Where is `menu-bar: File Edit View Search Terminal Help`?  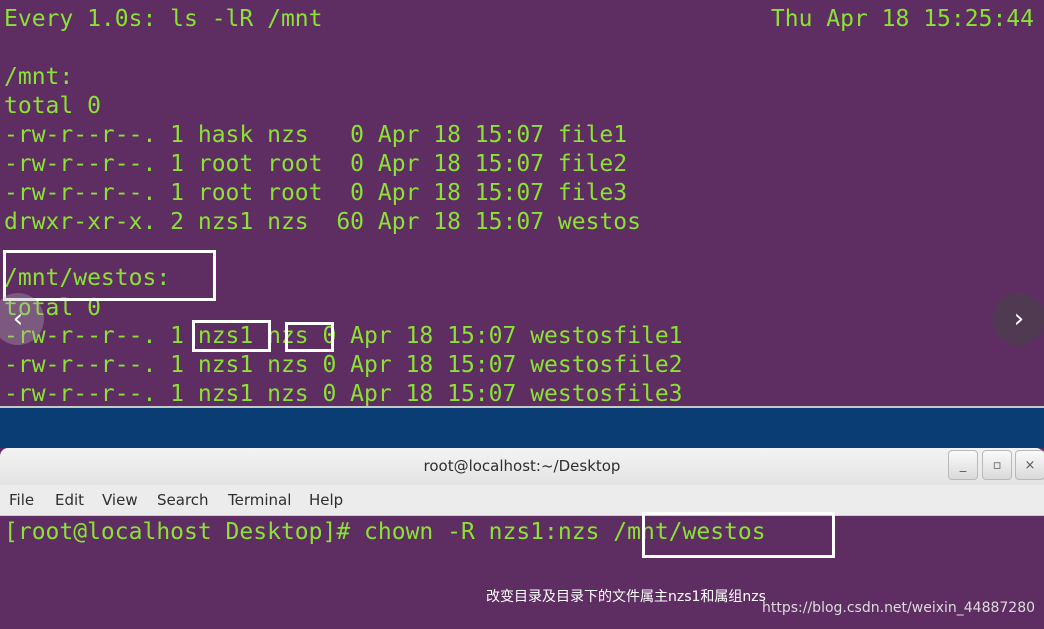
menu-bar: File Edit View Search Terminal Help is located at coordinates (522, 500).